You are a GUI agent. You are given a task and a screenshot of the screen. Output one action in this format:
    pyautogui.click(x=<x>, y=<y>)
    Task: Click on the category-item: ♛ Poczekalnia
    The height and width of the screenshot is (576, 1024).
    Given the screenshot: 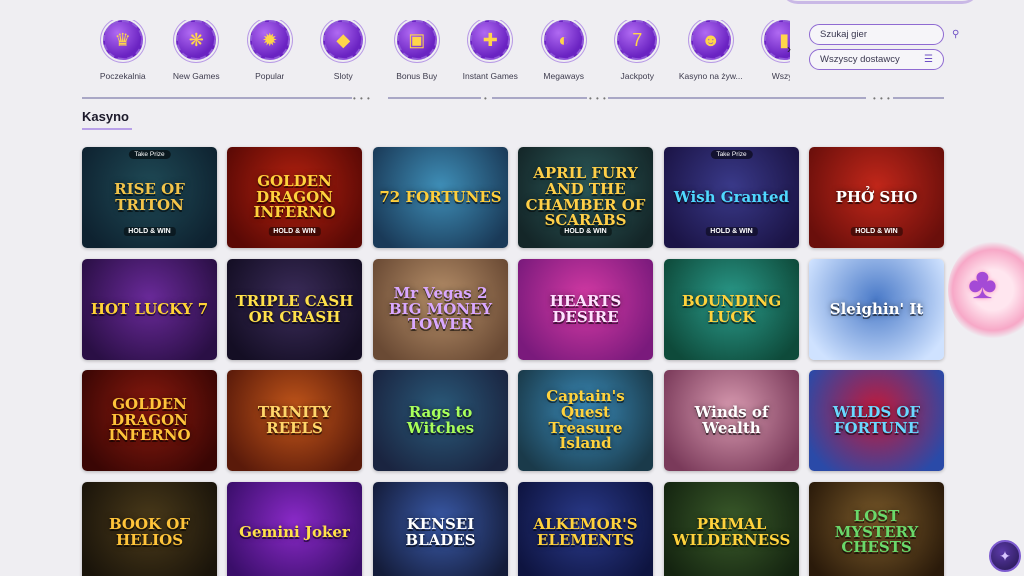 What is the action you would take?
    pyautogui.click(x=123, y=52)
    